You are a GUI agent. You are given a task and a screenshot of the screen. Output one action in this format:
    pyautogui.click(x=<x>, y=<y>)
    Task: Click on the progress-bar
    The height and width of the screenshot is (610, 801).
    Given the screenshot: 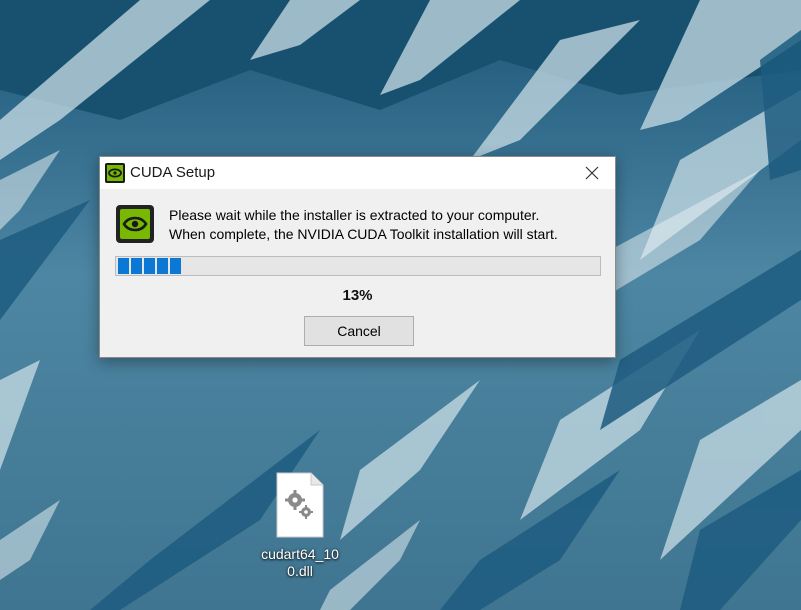 What is the action you would take?
    pyautogui.click(x=358, y=266)
    